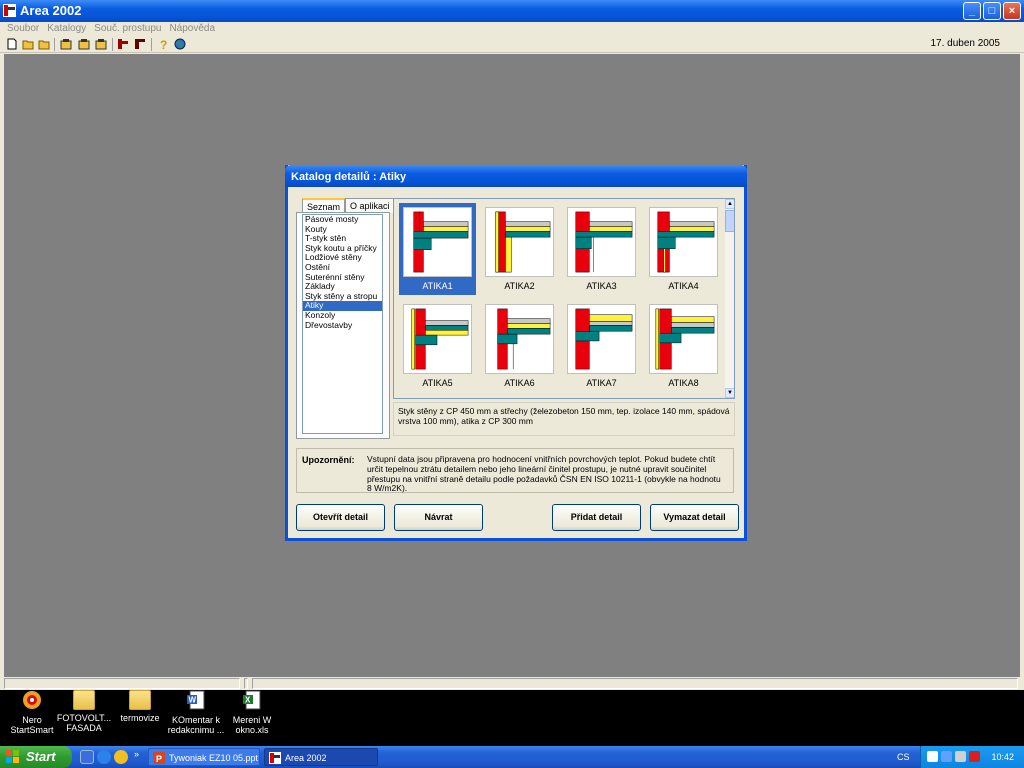 The image size is (1024, 768). I want to click on detail-caption: ATIKA6, so click(519, 383).